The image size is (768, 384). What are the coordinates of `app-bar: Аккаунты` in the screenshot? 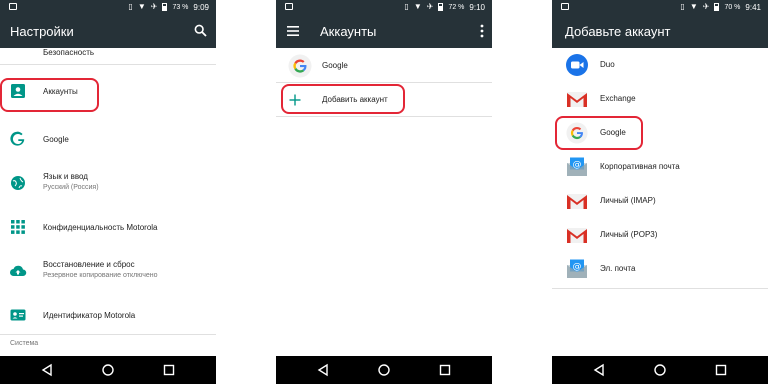 It's located at (384, 31).